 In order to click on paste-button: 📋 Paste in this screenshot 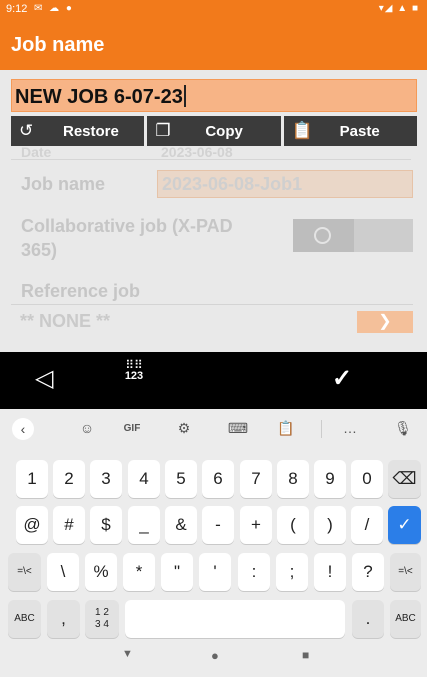, I will do `click(350, 131)`.